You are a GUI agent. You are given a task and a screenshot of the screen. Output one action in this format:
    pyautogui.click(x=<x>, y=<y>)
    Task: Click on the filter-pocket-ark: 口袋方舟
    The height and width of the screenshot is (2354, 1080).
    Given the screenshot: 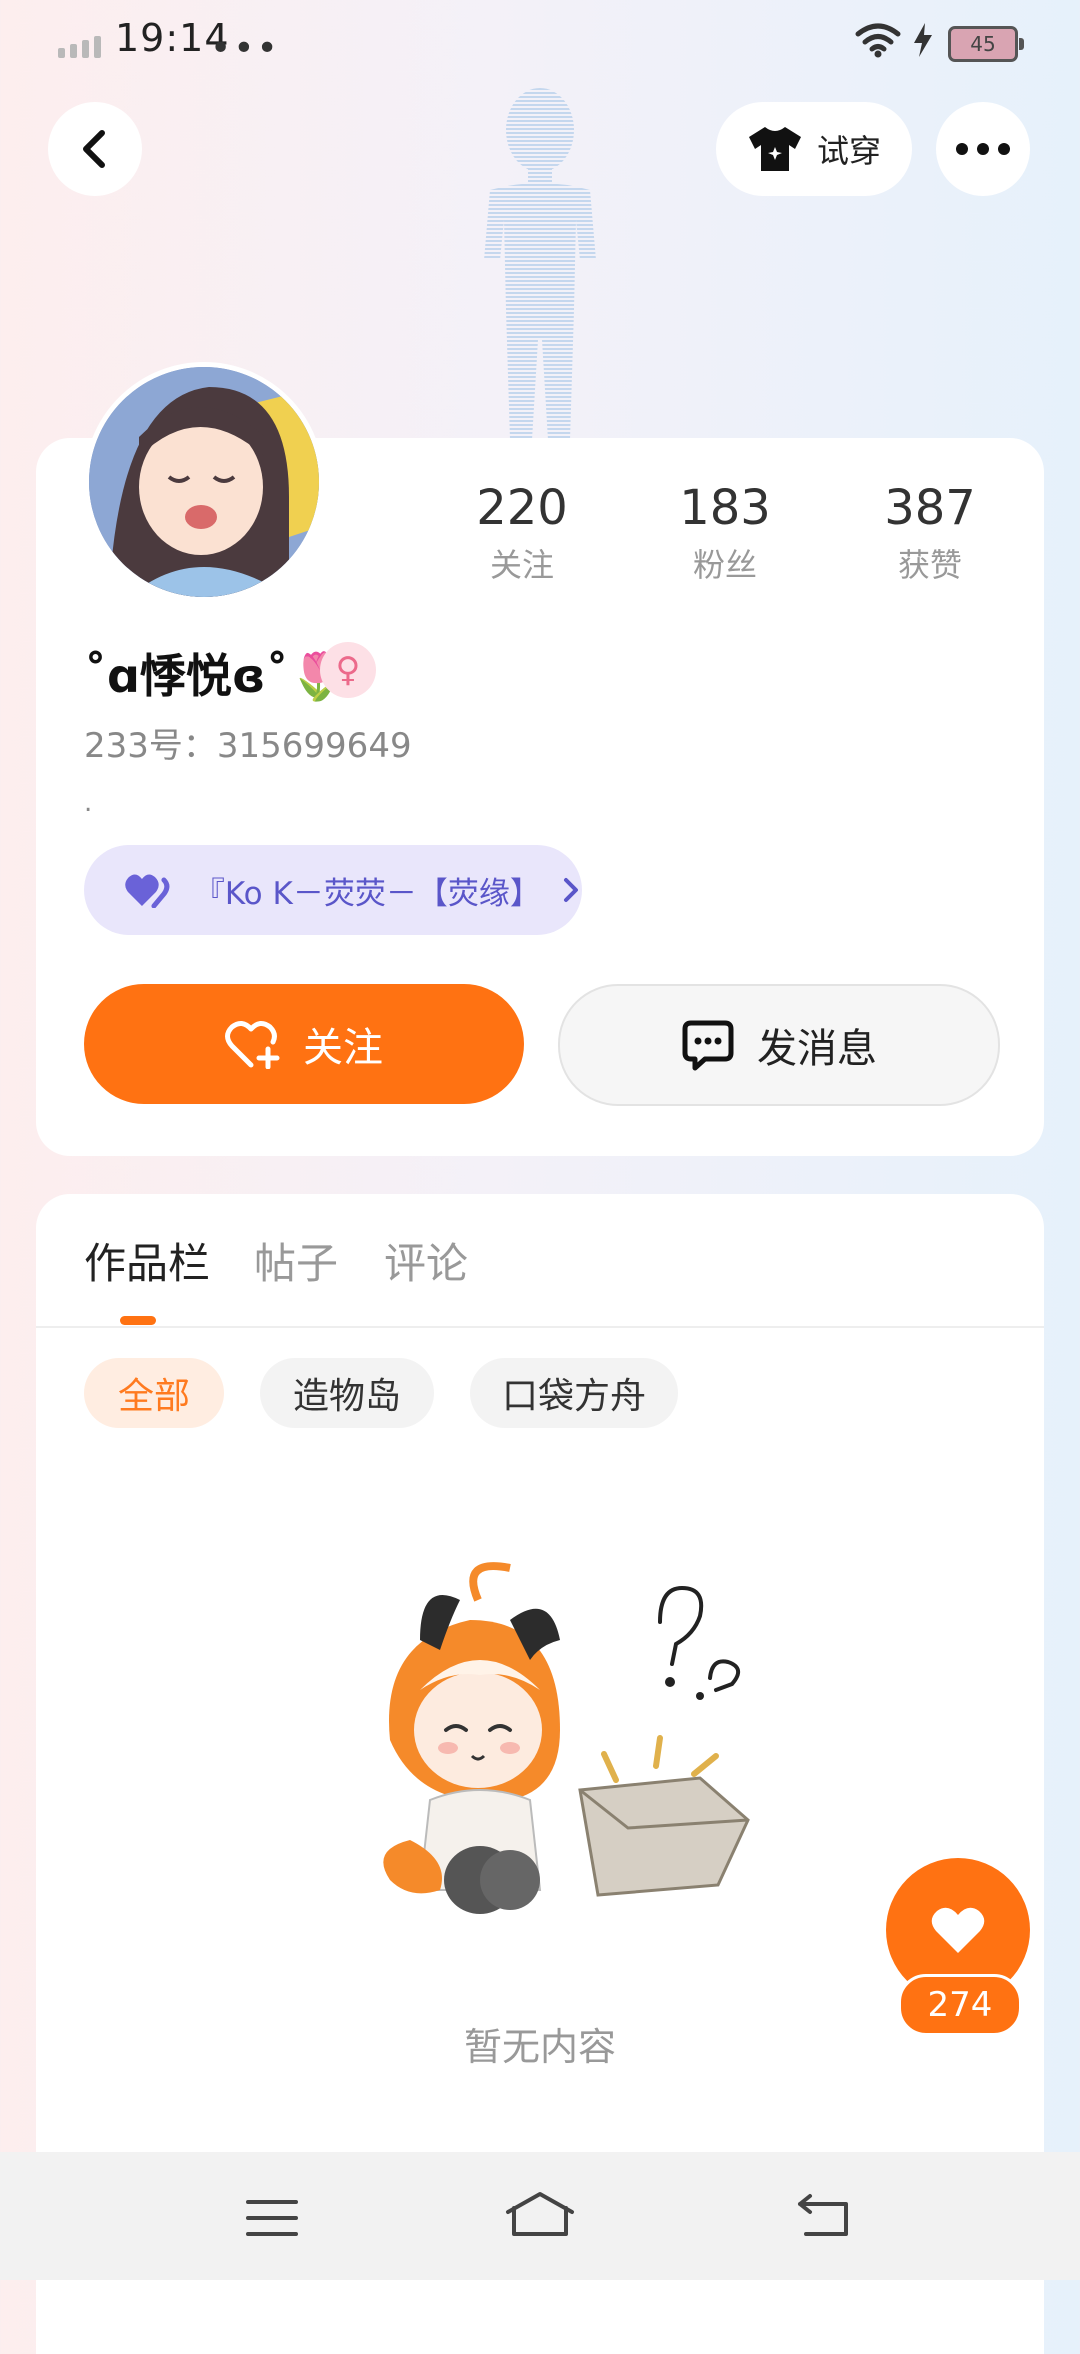 What is the action you would take?
    pyautogui.click(x=574, y=1393)
    